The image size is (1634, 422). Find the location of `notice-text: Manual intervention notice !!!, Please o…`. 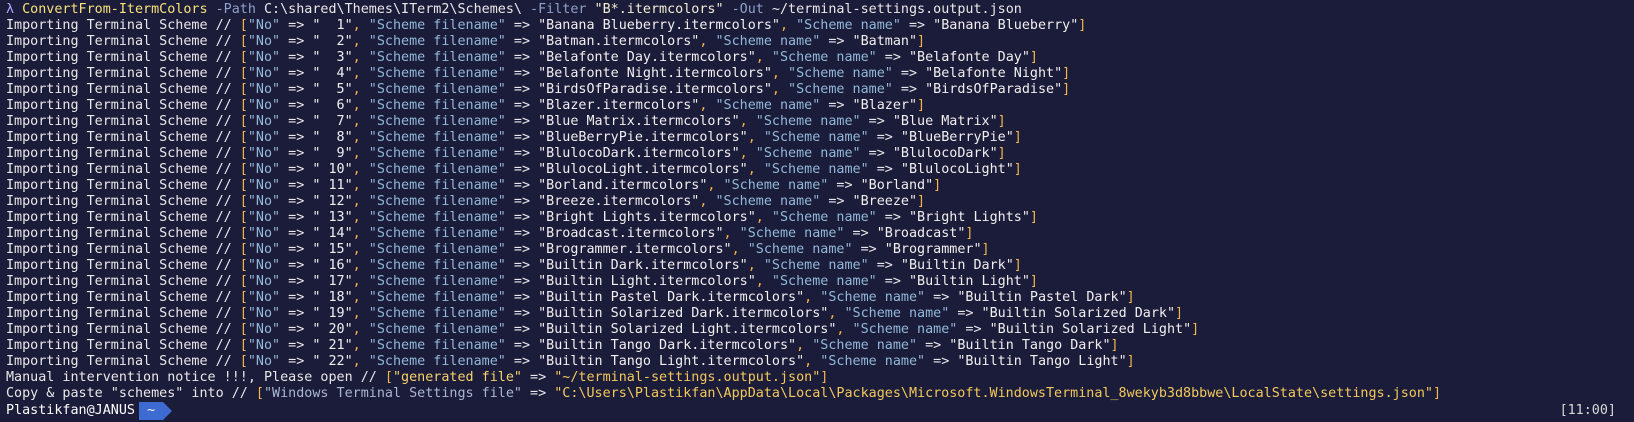

notice-text: Manual intervention notice !!!, Please o… is located at coordinates (191, 377).